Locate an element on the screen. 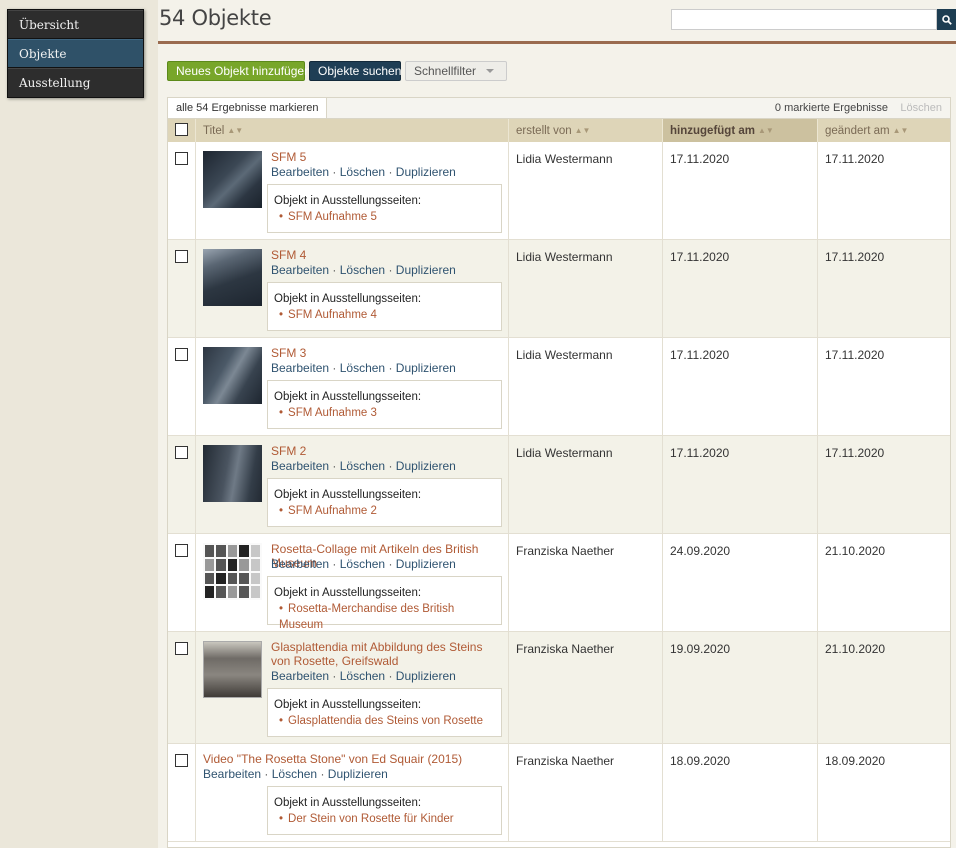 This screenshot has width=956, height=848. select-all-results-link: alle 54 Ergebnisse markieren is located at coordinates (248, 108).